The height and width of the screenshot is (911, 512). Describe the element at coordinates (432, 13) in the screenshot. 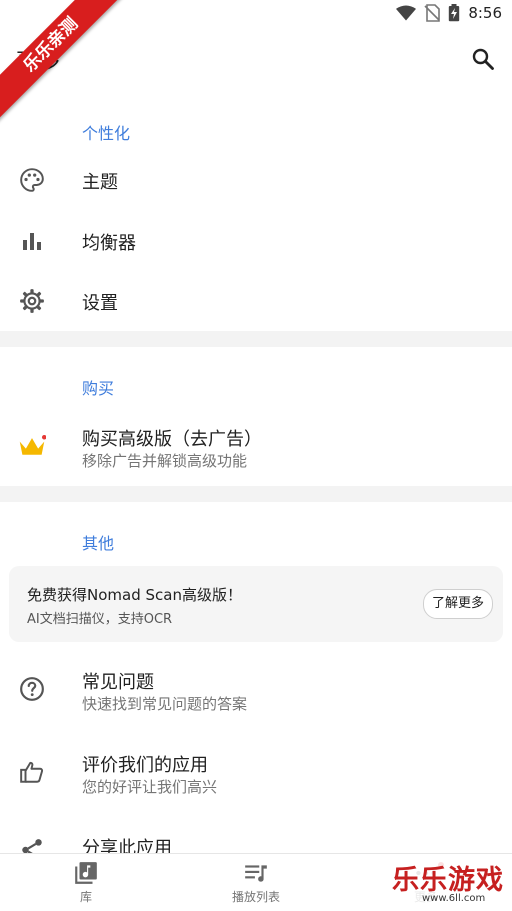

I see `no-sim-icon` at that location.